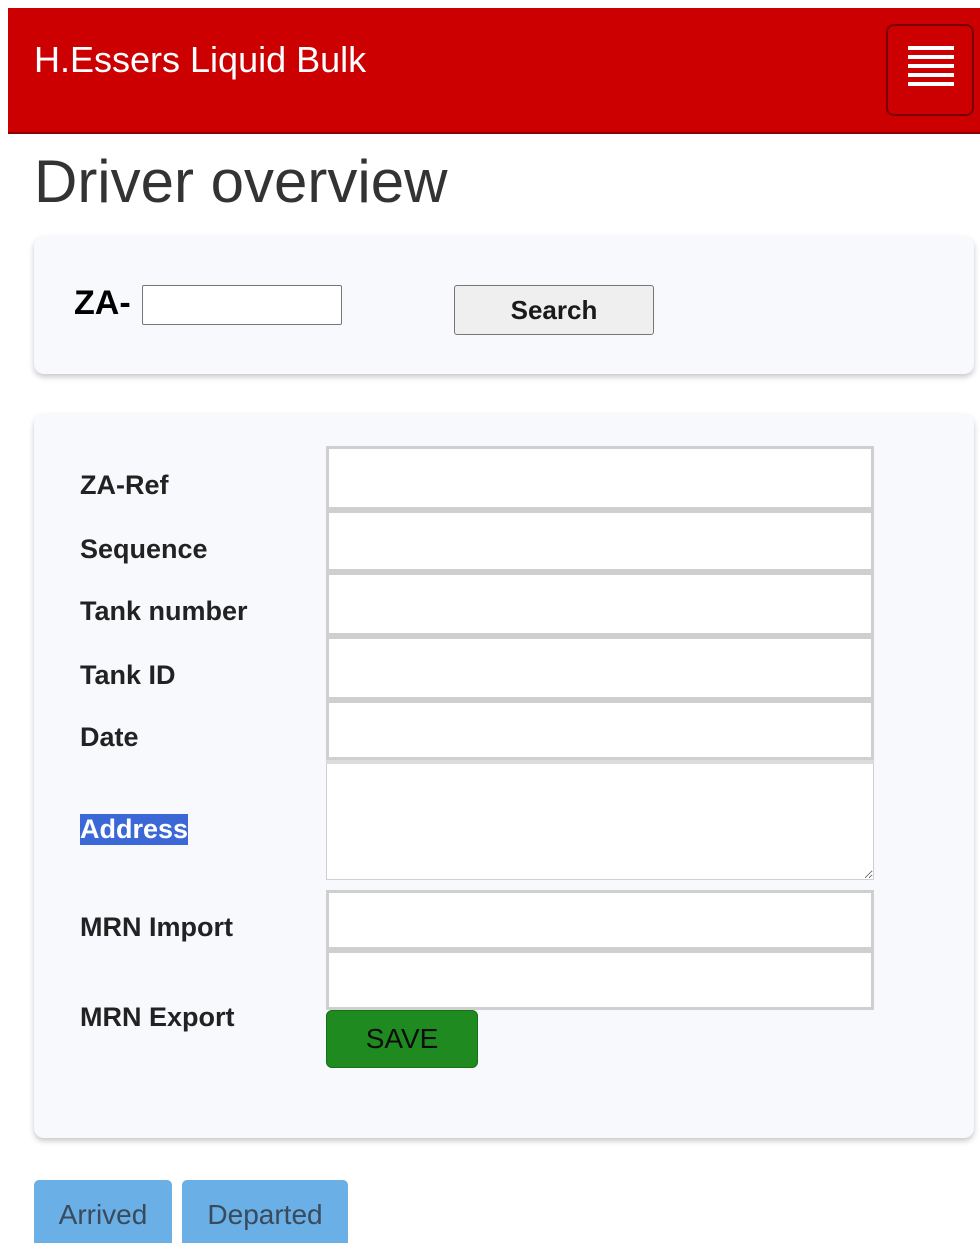 The width and height of the screenshot is (980, 1243). I want to click on address-textarea, so click(600, 820).